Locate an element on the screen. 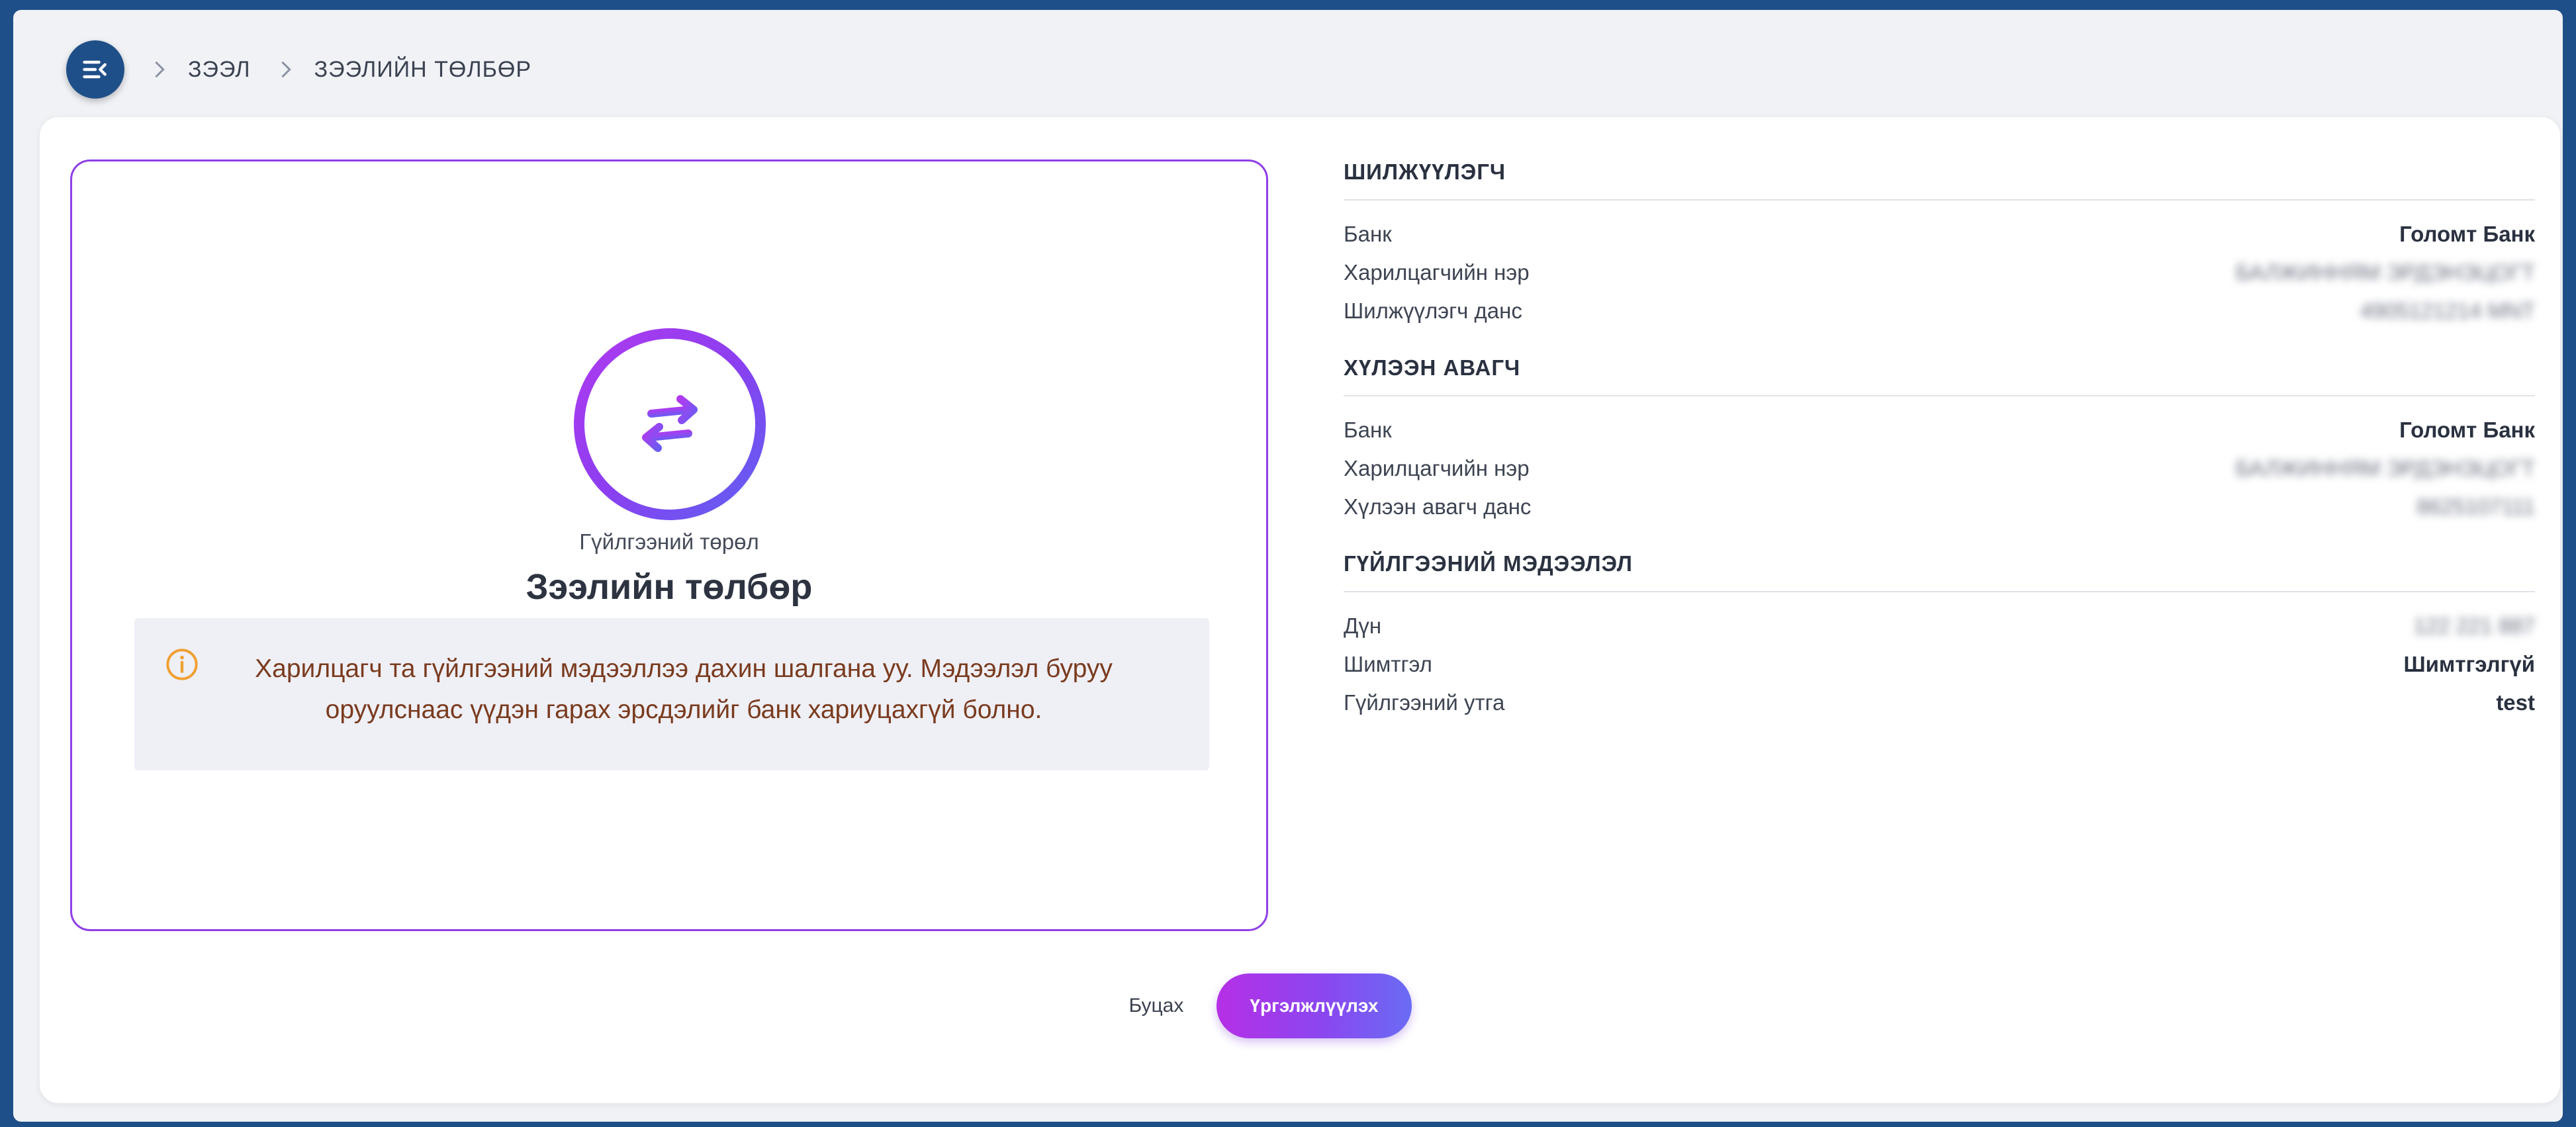  section-title-sender: ШИЛЖҮҮЛЭГЧ is located at coordinates (1425, 172).